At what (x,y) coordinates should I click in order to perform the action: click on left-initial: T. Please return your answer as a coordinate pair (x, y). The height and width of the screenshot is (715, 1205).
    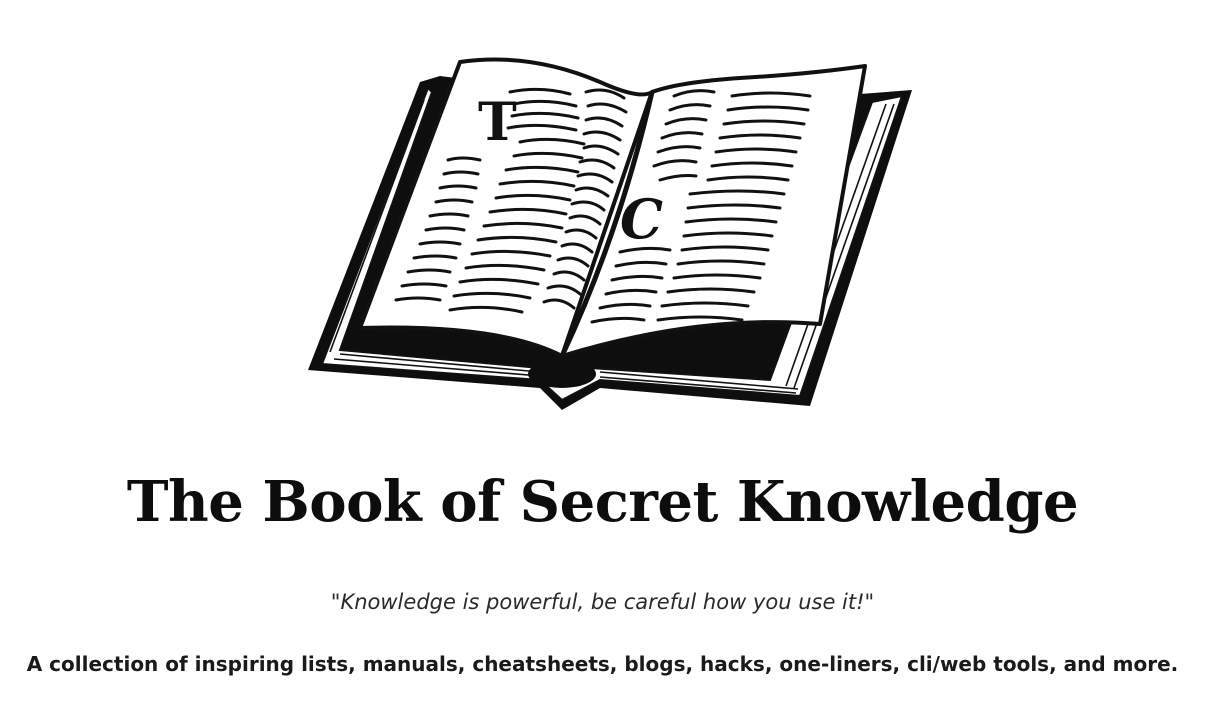
    Looking at the image, I should click on (497, 122).